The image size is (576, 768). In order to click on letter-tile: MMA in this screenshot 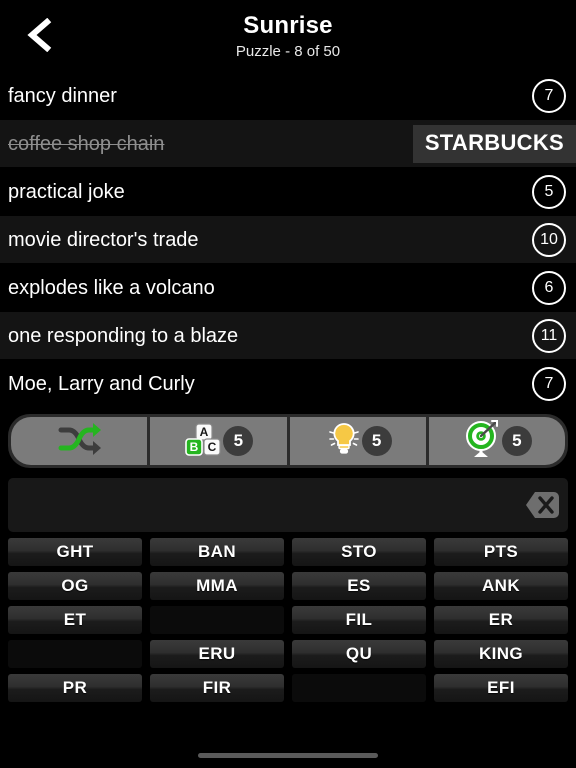, I will do `click(217, 586)`.